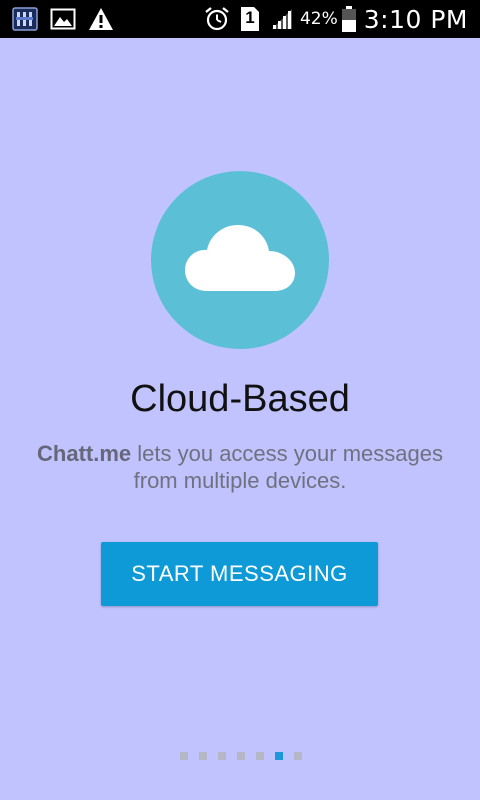 The image size is (480, 800). I want to click on start-messaging-button: START MESSAGING, so click(239, 574).